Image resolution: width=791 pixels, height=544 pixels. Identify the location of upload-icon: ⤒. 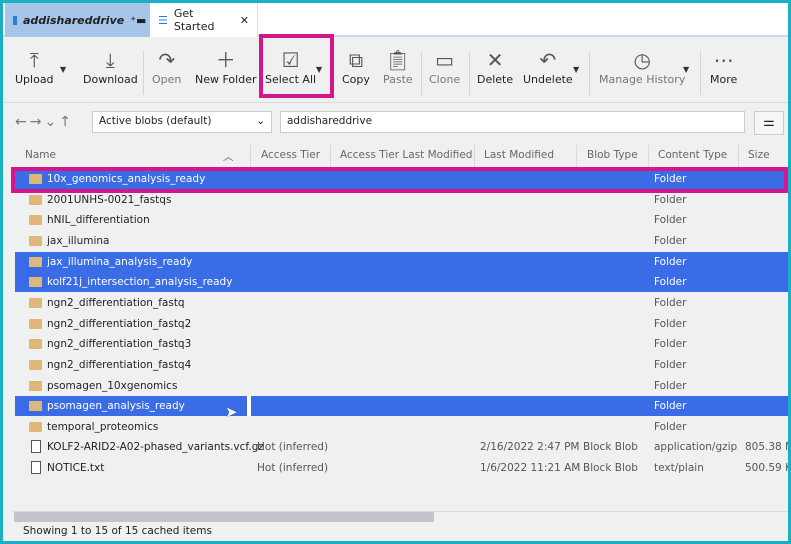
(34, 60).